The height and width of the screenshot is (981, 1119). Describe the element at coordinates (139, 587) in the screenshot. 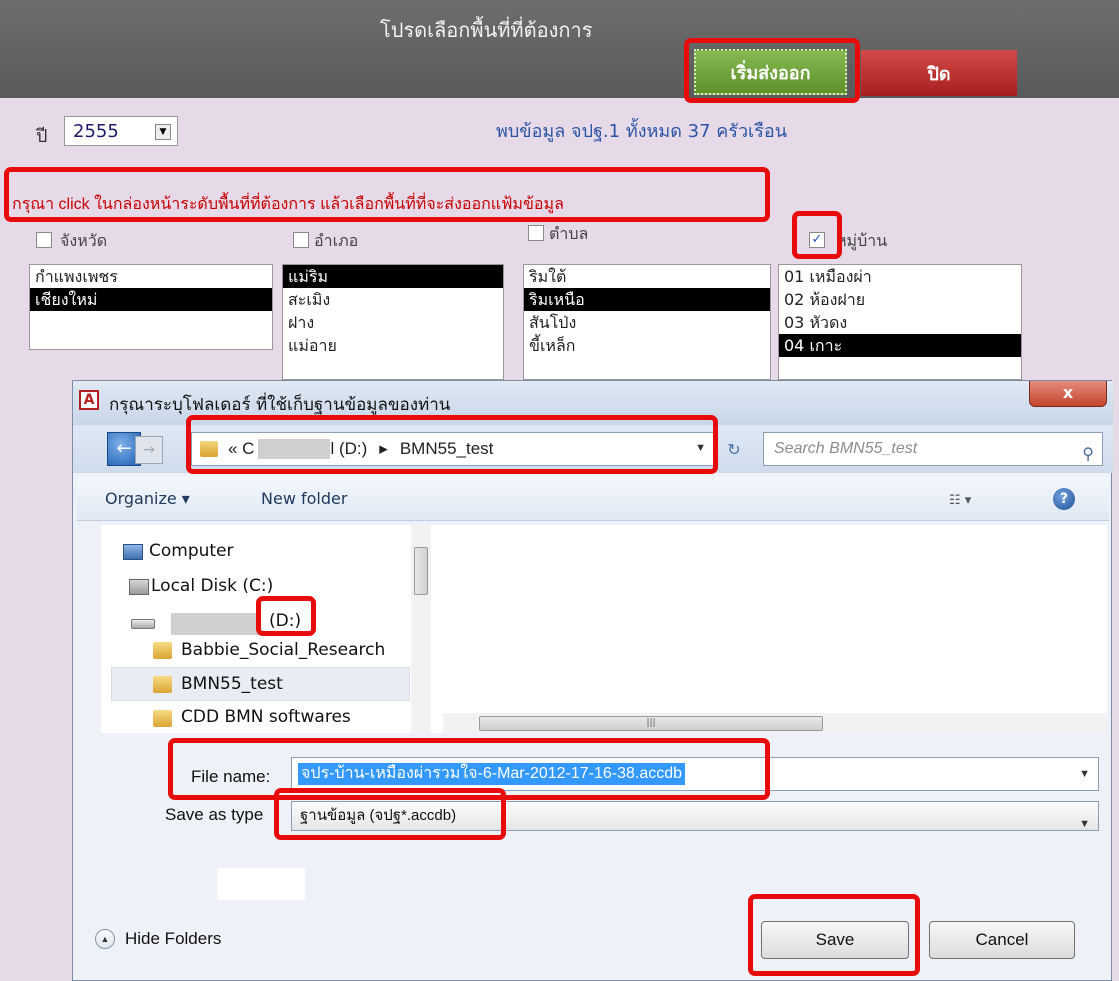

I see `drive-c-icon` at that location.